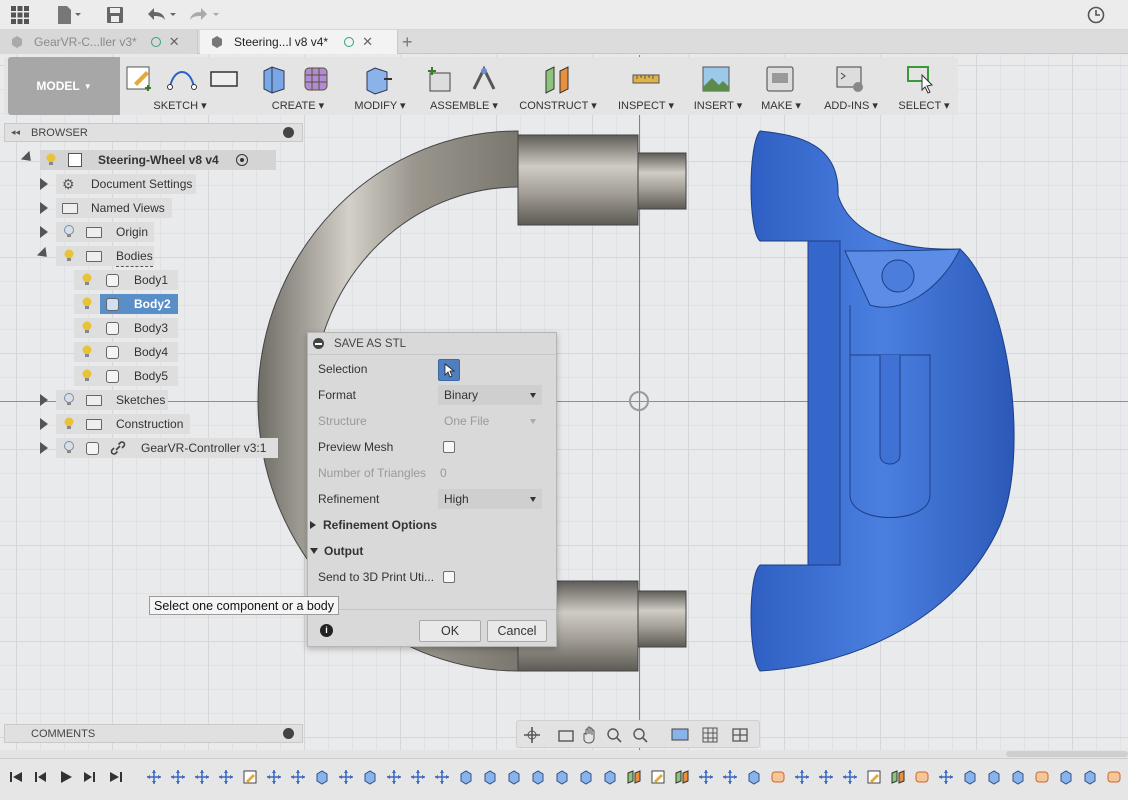 The height and width of the screenshot is (800, 1128). Describe the element at coordinates (136, 424) in the screenshot. I see `tree-construction: Construction` at that location.